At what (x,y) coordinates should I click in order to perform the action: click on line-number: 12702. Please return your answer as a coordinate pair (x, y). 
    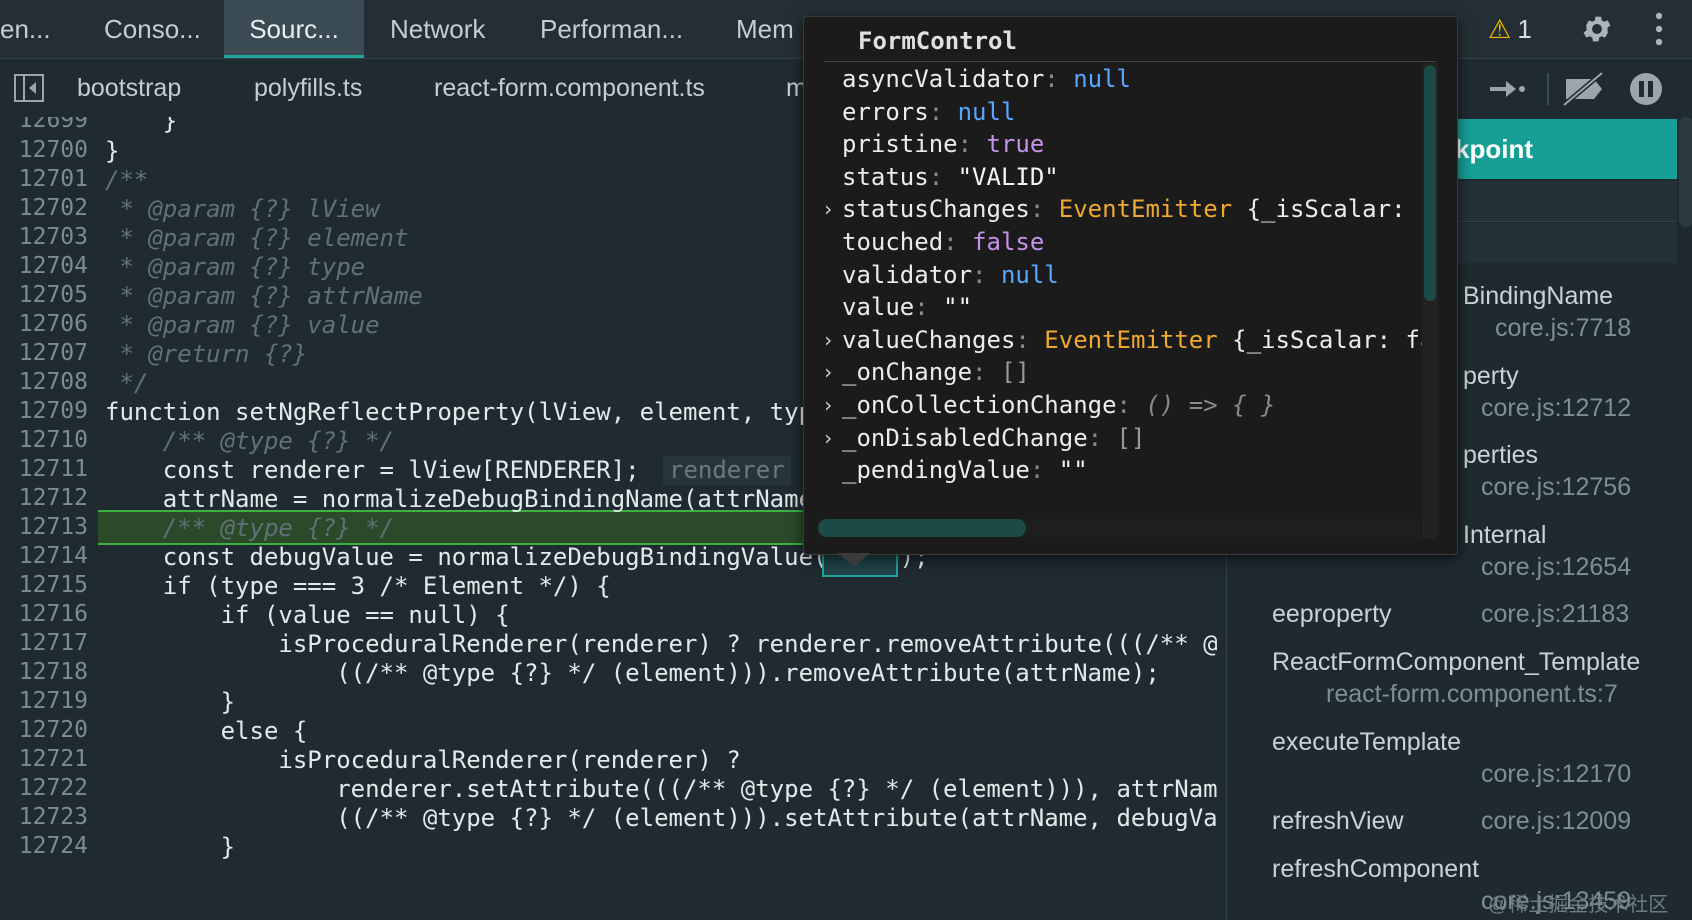
    Looking at the image, I should click on (44, 208).